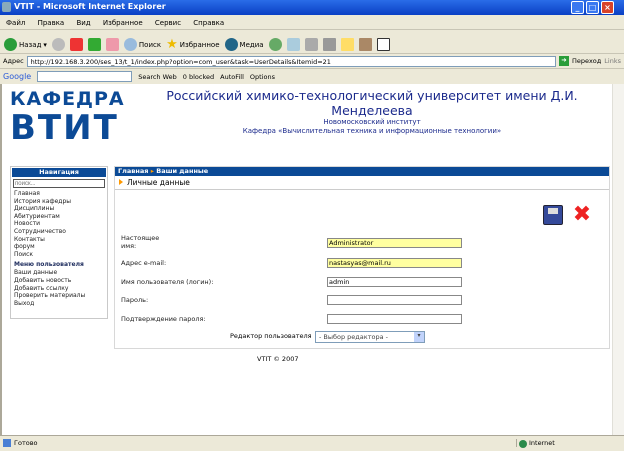 This screenshot has height=451, width=624. What do you see at coordinates (59, 304) in the screenshot?
I see `user-item-logout: Выход` at bounding box center [59, 304].